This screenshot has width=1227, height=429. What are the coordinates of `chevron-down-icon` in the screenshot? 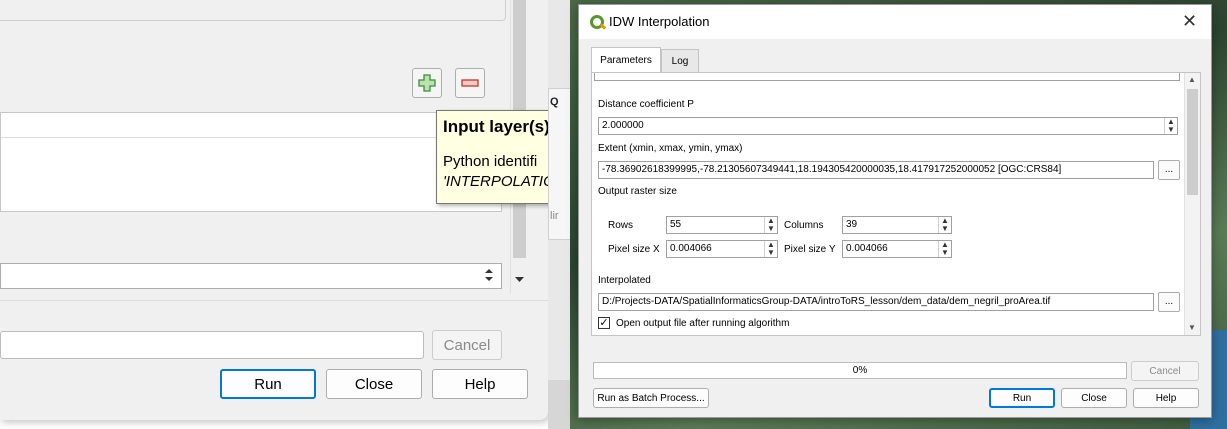 It's located at (519, 280).